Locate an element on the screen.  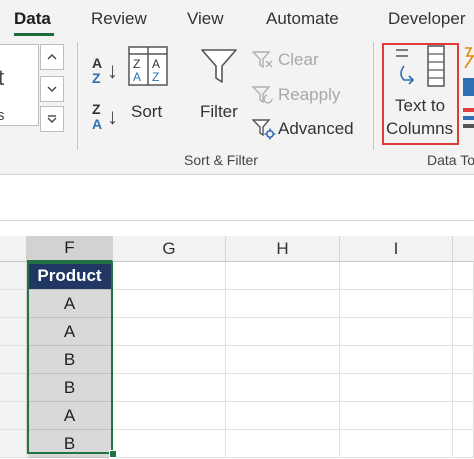
reapply-filter-button: Reapply is located at coordinates (312, 95).